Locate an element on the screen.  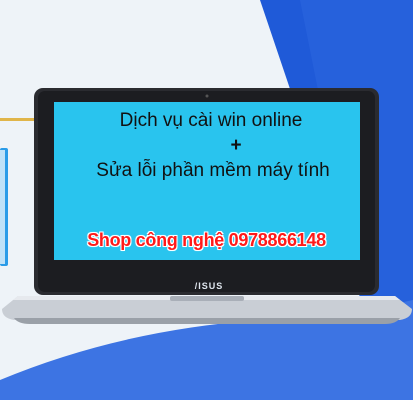
yellow-accent-line is located at coordinates (19, 119).